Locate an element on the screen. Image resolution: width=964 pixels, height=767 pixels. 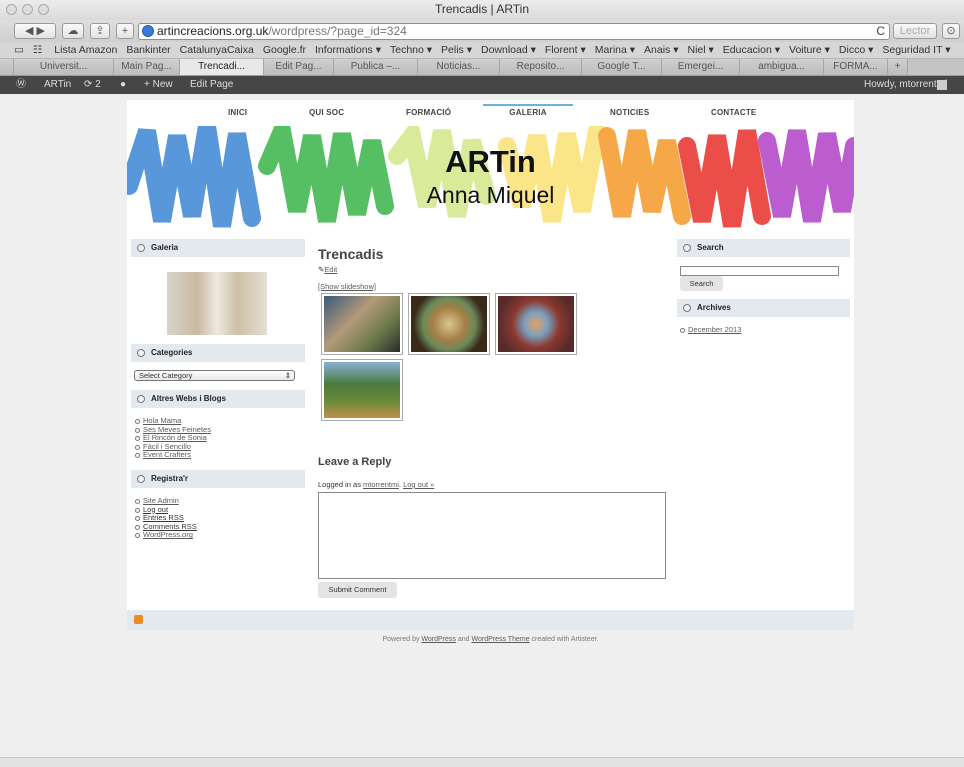
admin-new-link: + New is located at coordinates (158, 85).